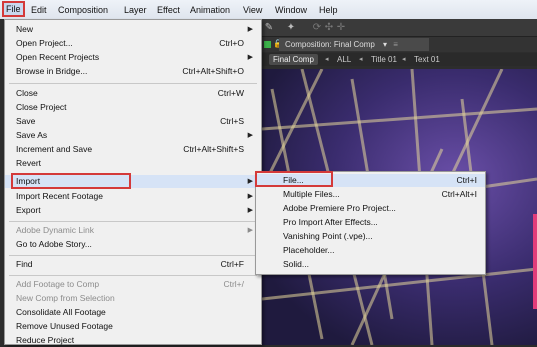 This screenshot has height=347, width=537. Describe the element at coordinates (45, 340) in the screenshot. I see `menu-item-label: Reduce Project` at that location.